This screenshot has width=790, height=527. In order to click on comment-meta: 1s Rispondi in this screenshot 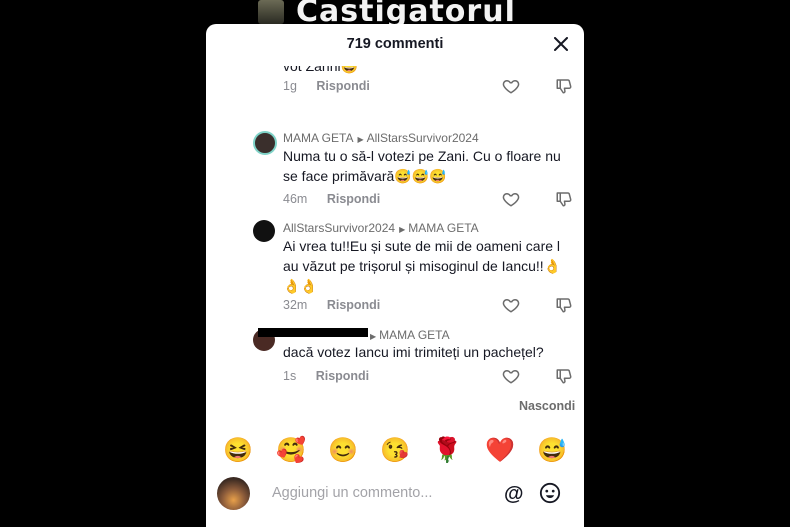, I will do `click(326, 376)`.